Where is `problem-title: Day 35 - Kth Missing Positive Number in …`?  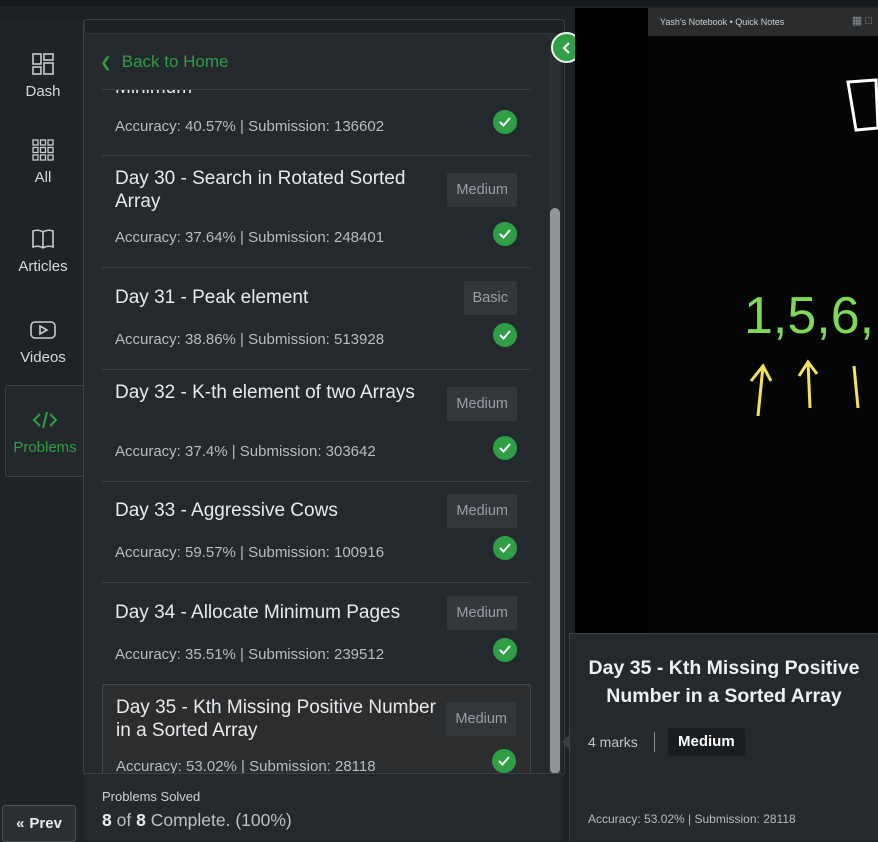 problem-title: Day 35 - Kth Missing Positive Number in … is located at coordinates (276, 719).